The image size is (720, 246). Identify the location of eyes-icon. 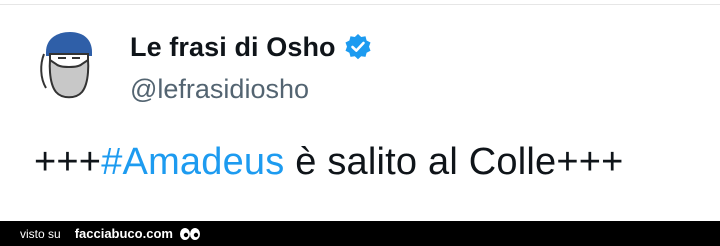
(190, 234).